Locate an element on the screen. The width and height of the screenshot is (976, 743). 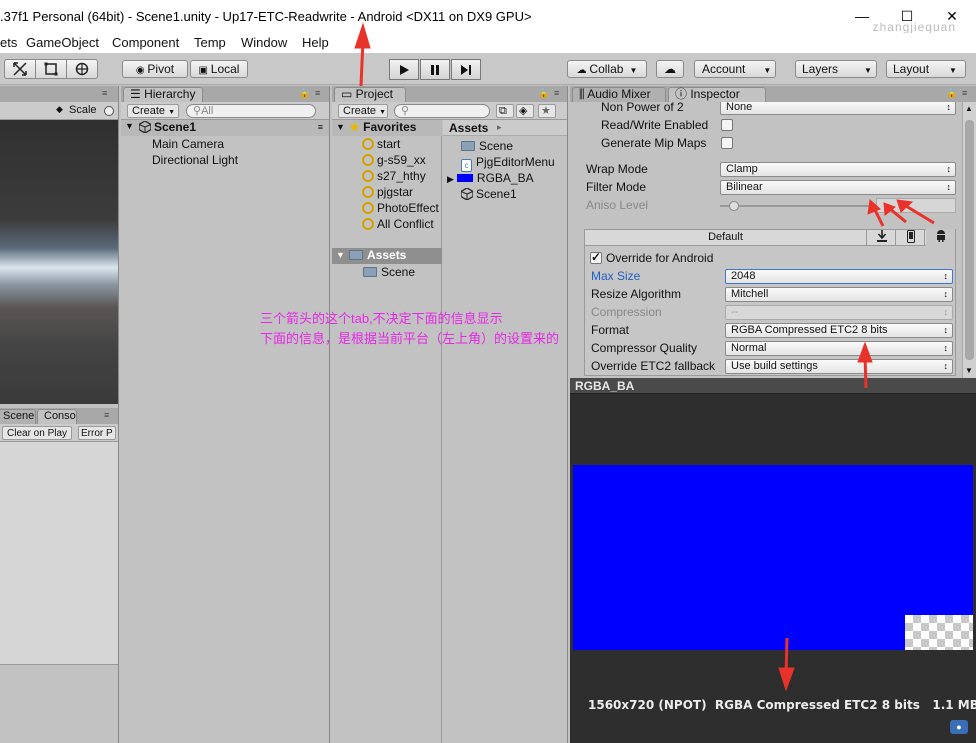
hierarchy-item-directional-light: Directional Light is located at coordinates (195, 160).